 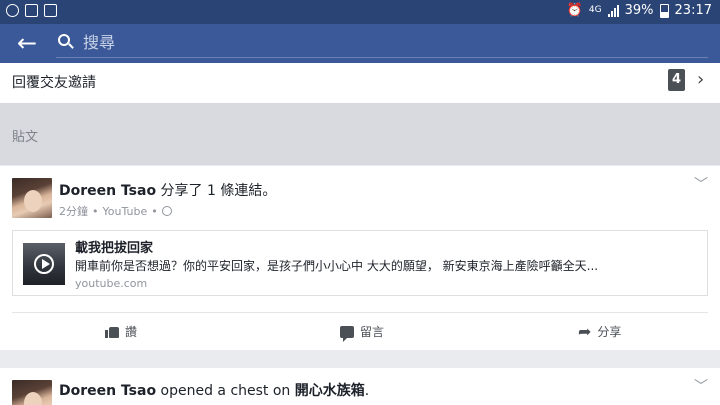 I want to click on chevron-right-icon: ›, so click(x=701, y=79).